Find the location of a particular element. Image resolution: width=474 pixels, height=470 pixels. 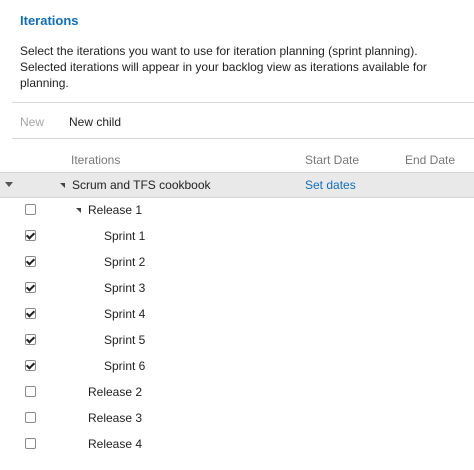

iteration-label: Release 3 is located at coordinates (115, 418).